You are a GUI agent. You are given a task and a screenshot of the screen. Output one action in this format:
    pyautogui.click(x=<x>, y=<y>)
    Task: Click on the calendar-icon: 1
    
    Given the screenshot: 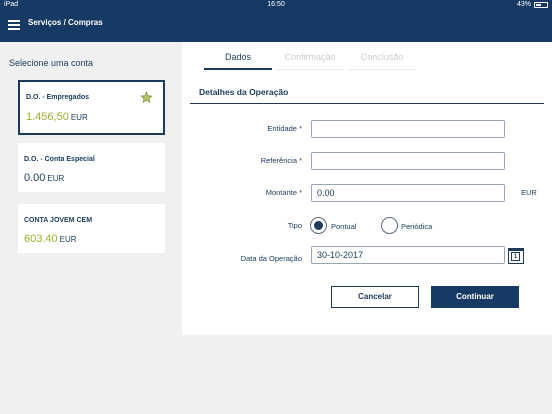 What is the action you would take?
    pyautogui.click(x=516, y=256)
    